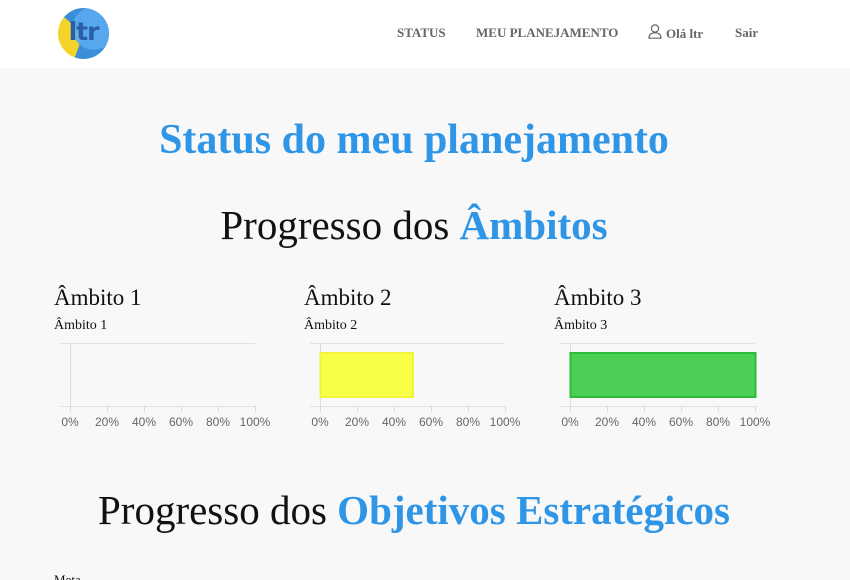 The height and width of the screenshot is (580, 850). I want to click on user-greeting: Olá ltr, so click(685, 33).